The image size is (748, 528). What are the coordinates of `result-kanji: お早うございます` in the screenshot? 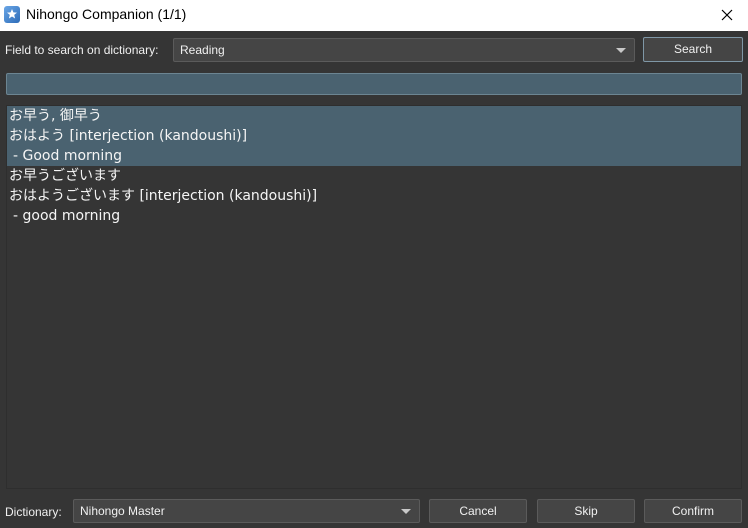 It's located at (65, 176).